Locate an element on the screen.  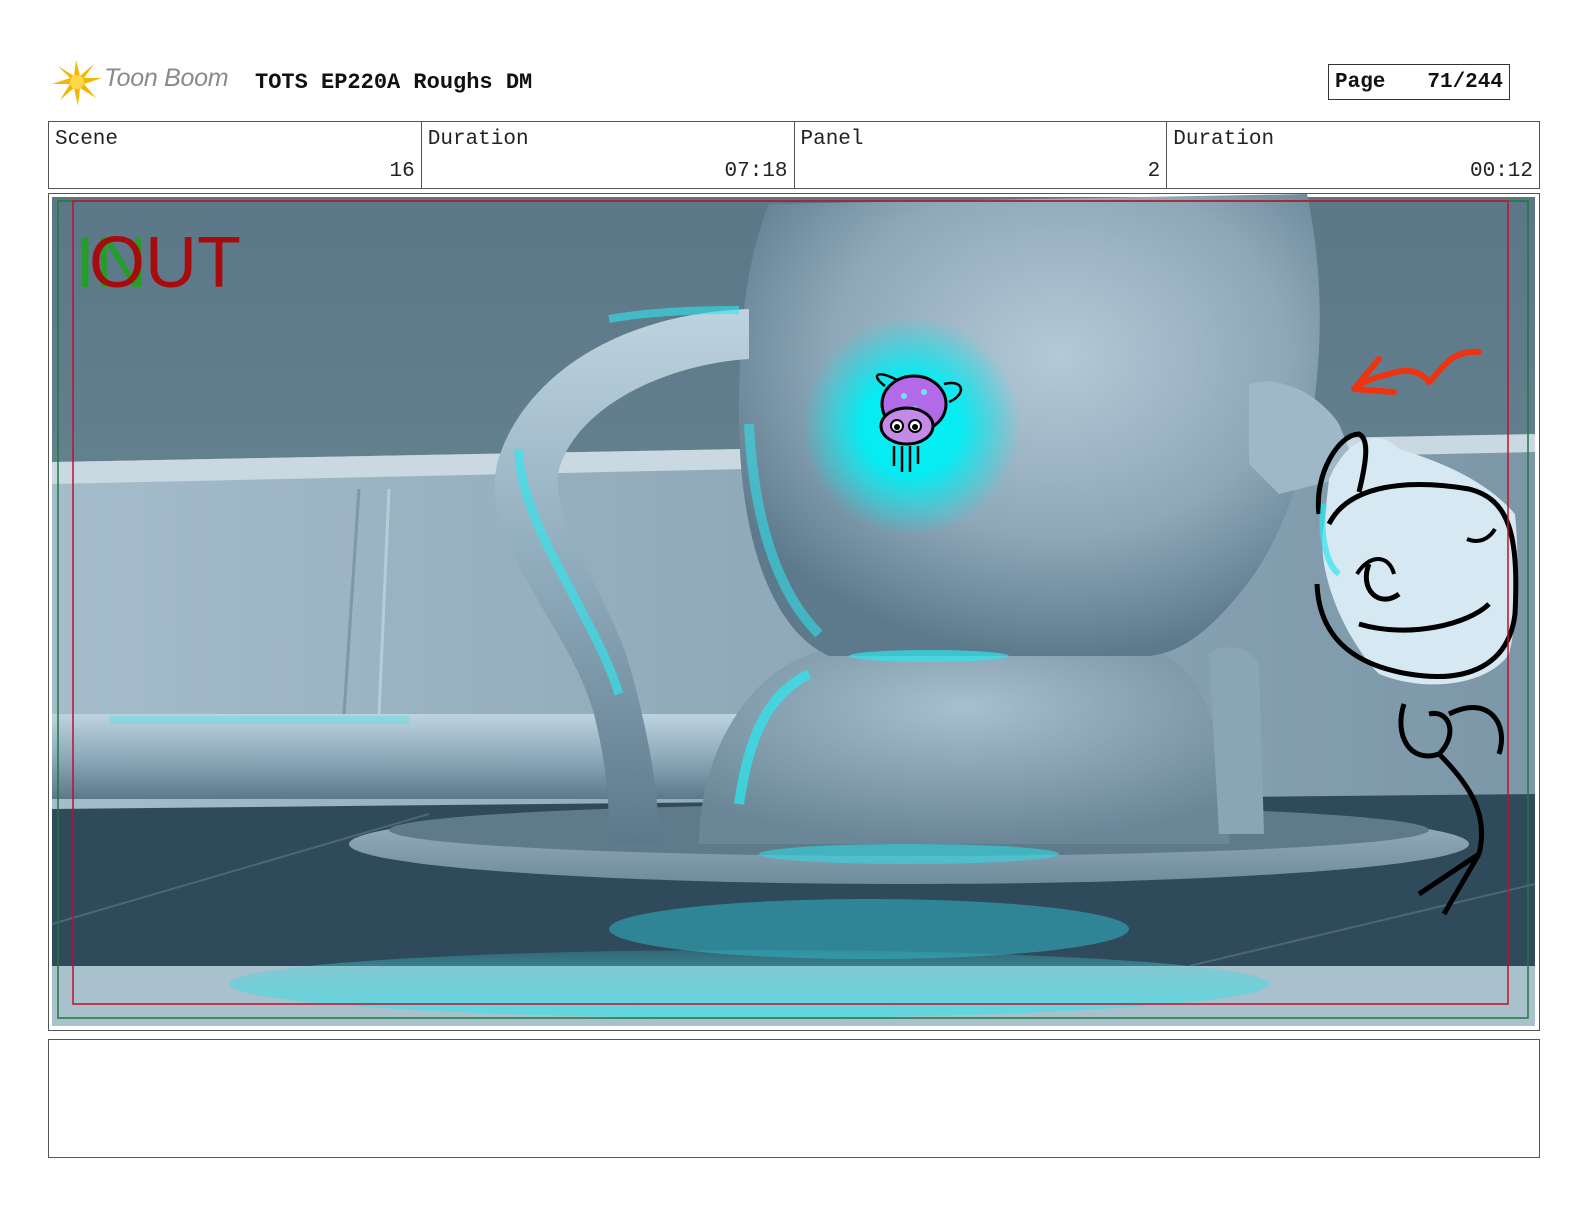
scene-duration-cell: Duration 07:18 is located at coordinates (608, 155).